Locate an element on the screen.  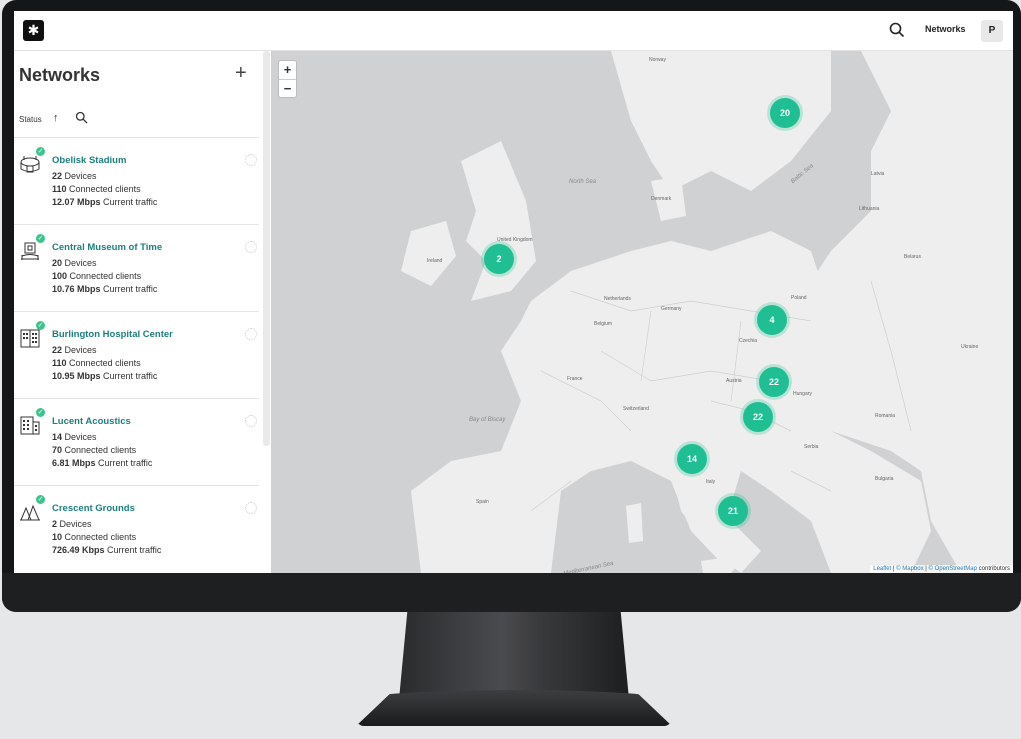
zoom-out-button: − is located at coordinates (287, 89).